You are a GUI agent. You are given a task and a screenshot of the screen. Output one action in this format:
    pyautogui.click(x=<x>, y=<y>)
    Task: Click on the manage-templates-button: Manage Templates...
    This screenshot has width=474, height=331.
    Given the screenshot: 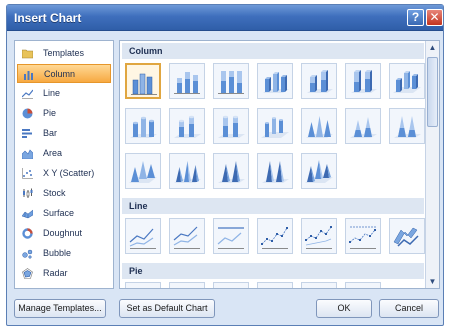 What is the action you would take?
    pyautogui.click(x=60, y=308)
    